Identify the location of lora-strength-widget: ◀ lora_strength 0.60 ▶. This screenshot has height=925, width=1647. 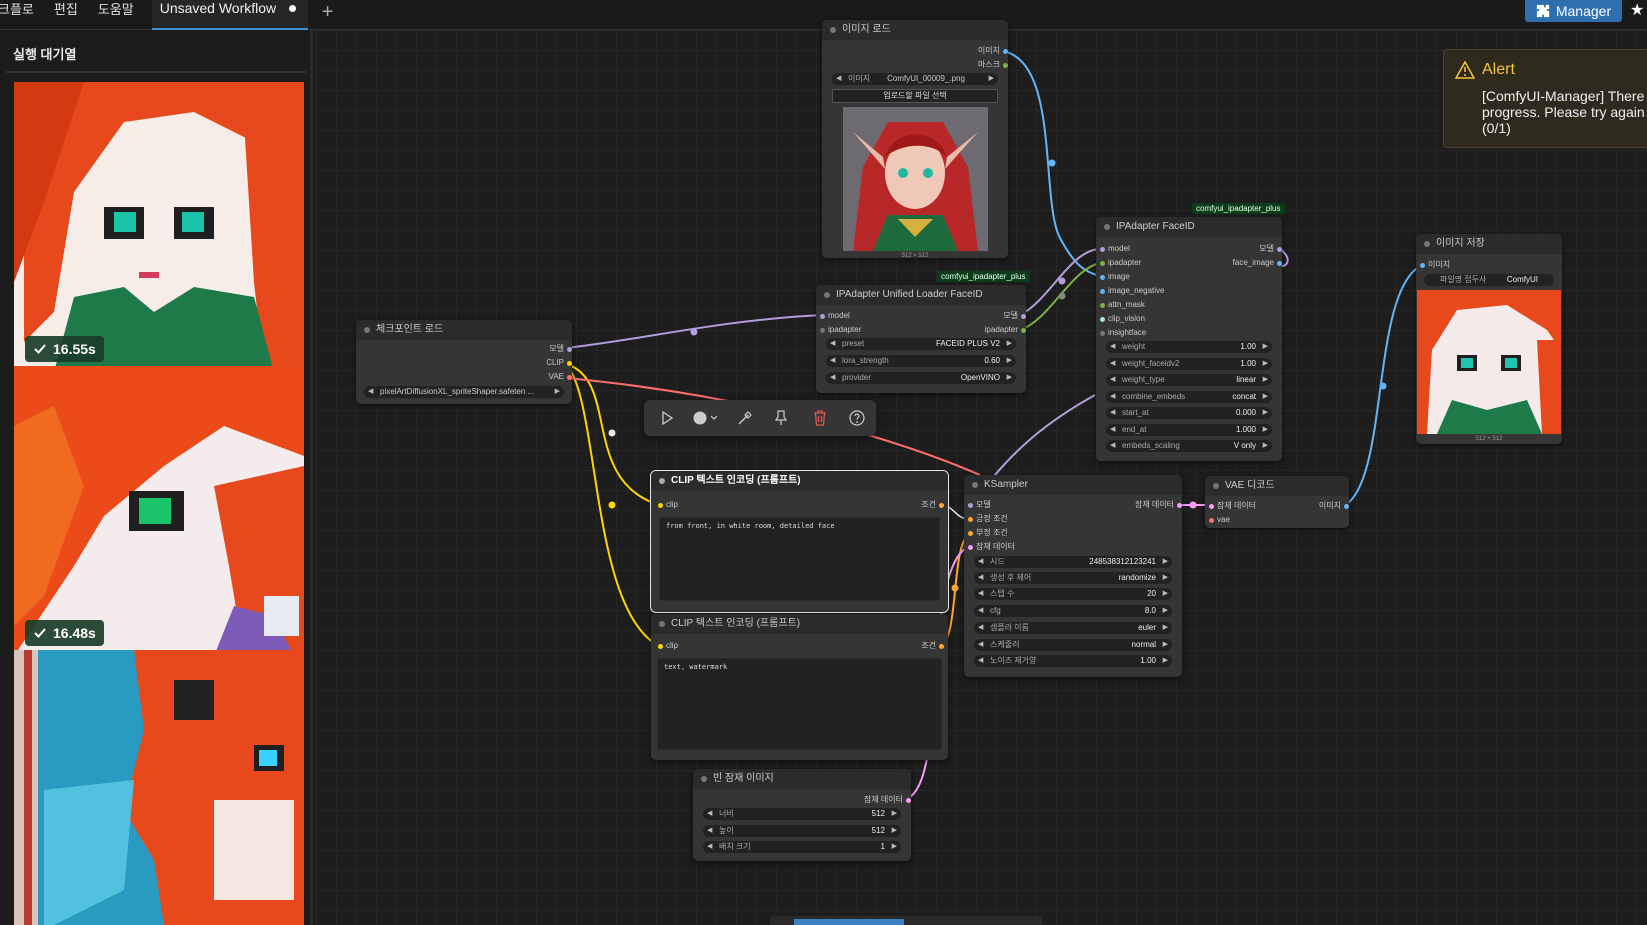
(921, 361).